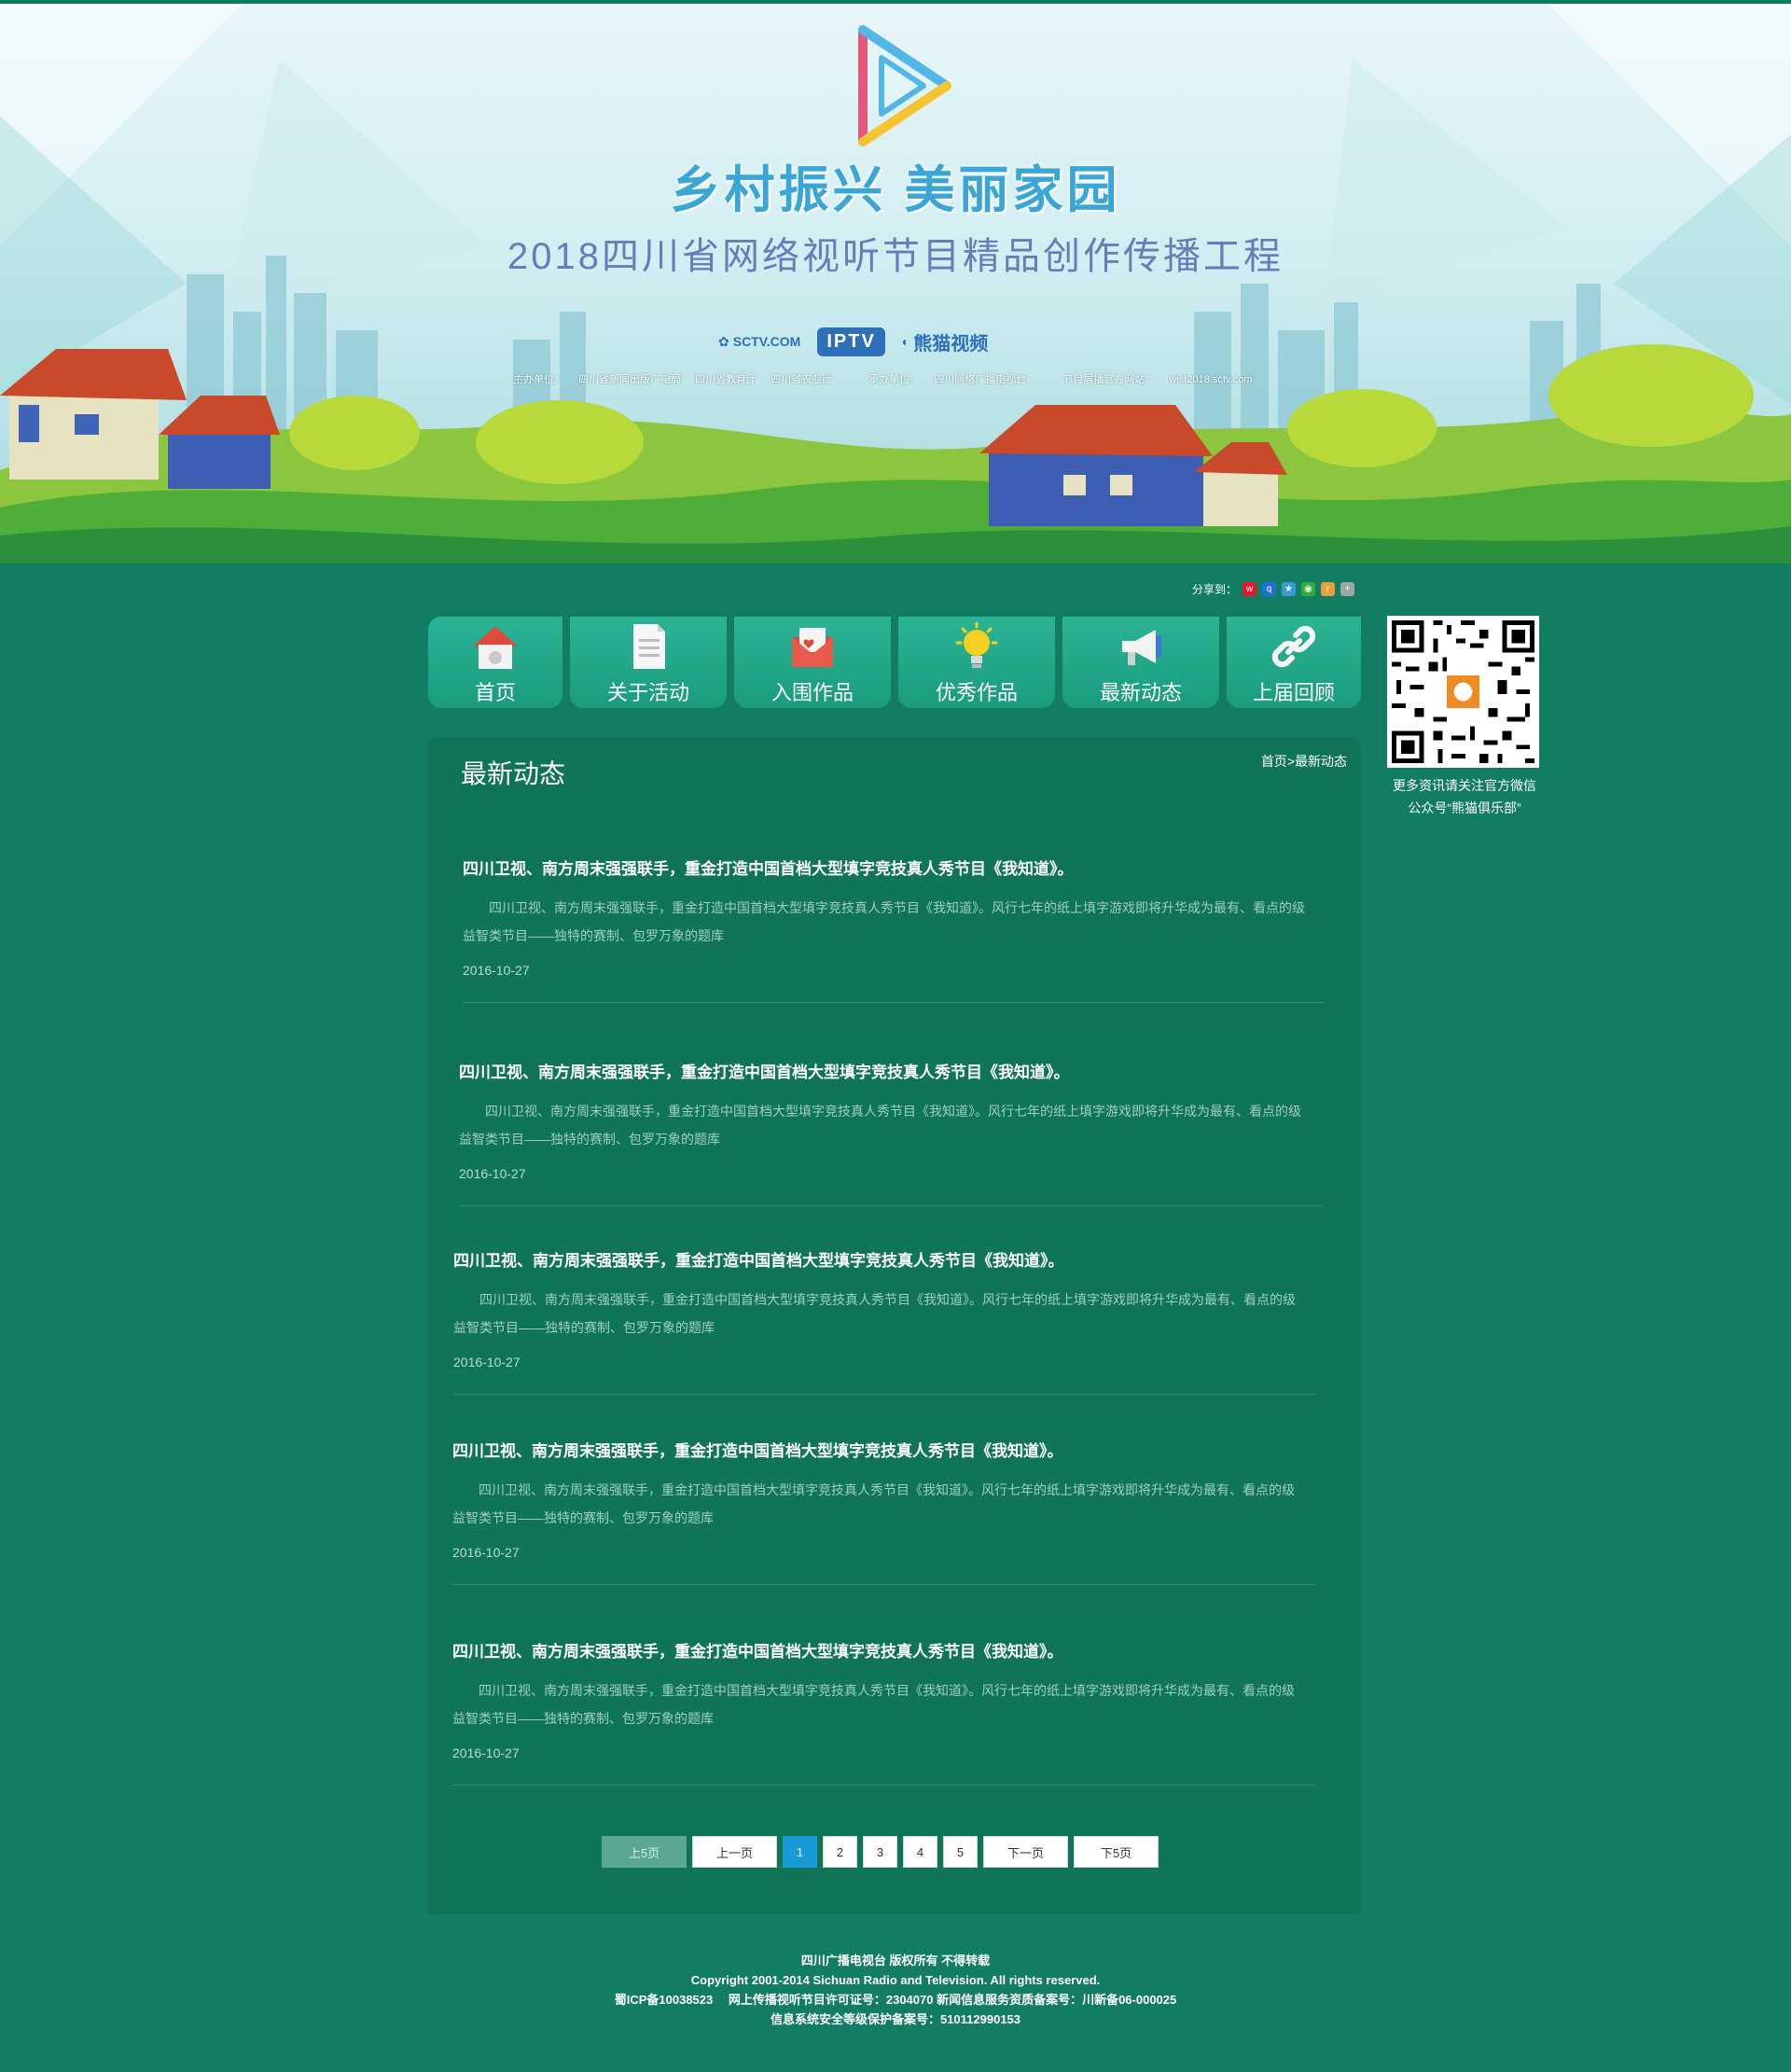 This screenshot has width=1791, height=2072. Describe the element at coordinates (759, 341) in the screenshot. I see `sctv-logo: ✿ SCTV.COM` at that location.